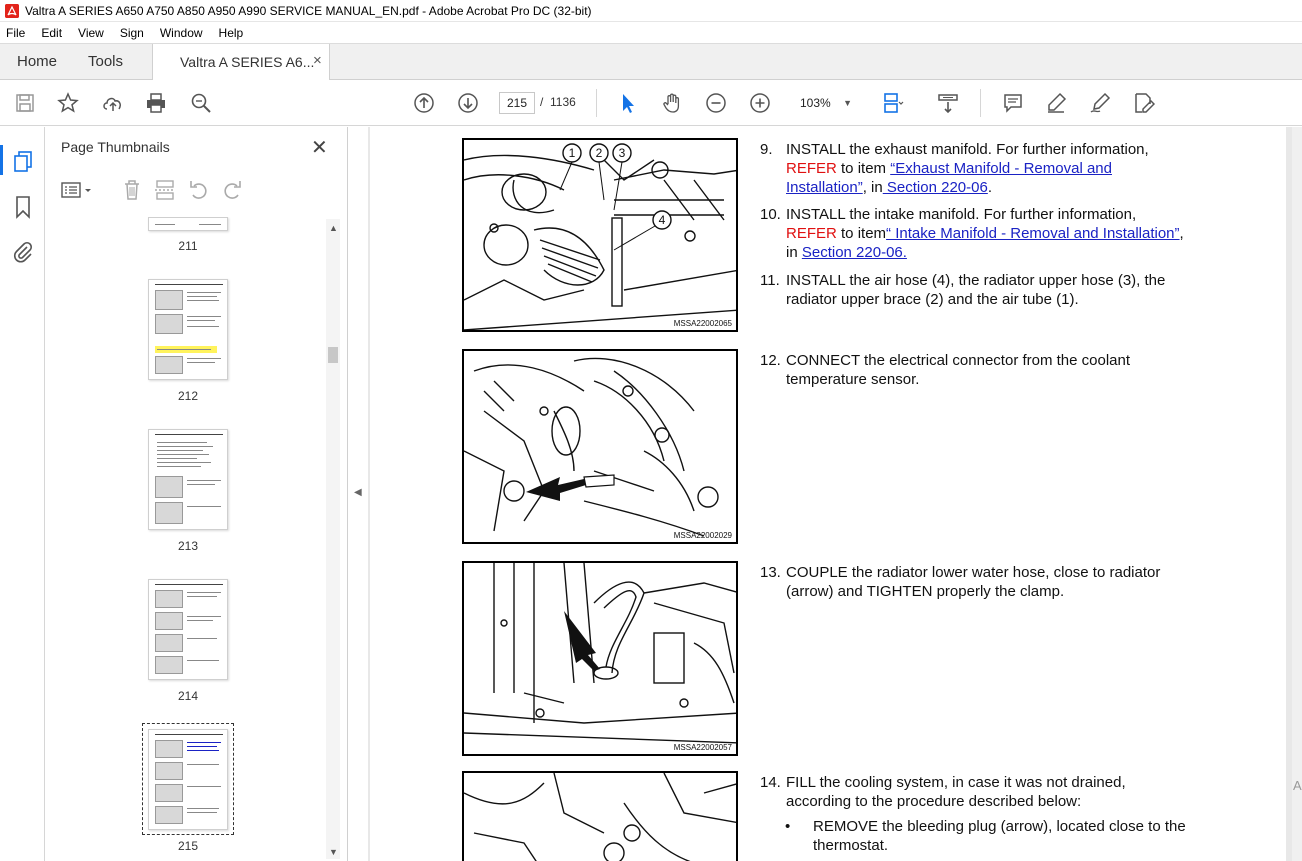 Image resolution: width=1302 pixels, height=861 pixels. What do you see at coordinates (766, 149) in the screenshot?
I see `step-number: 9.` at bounding box center [766, 149].